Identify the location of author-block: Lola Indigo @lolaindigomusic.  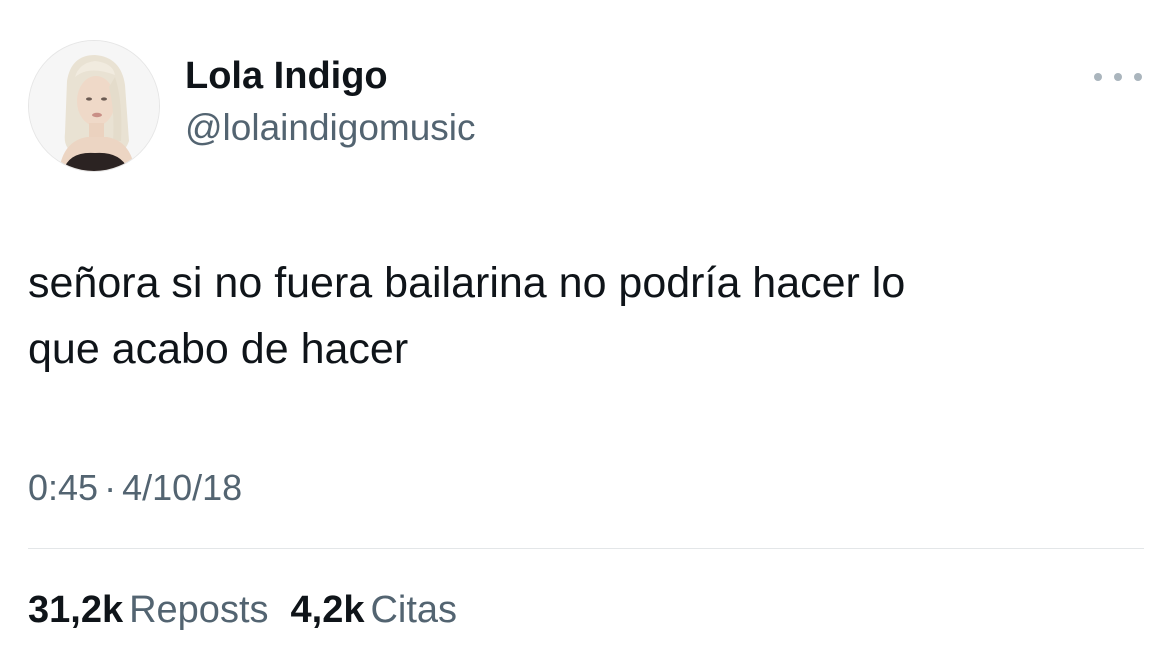
(330, 102).